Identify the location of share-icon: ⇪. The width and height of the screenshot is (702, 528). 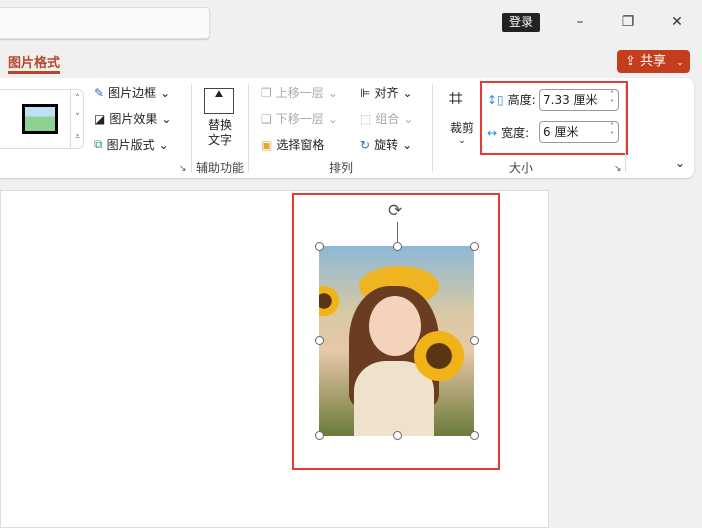
(630, 61).